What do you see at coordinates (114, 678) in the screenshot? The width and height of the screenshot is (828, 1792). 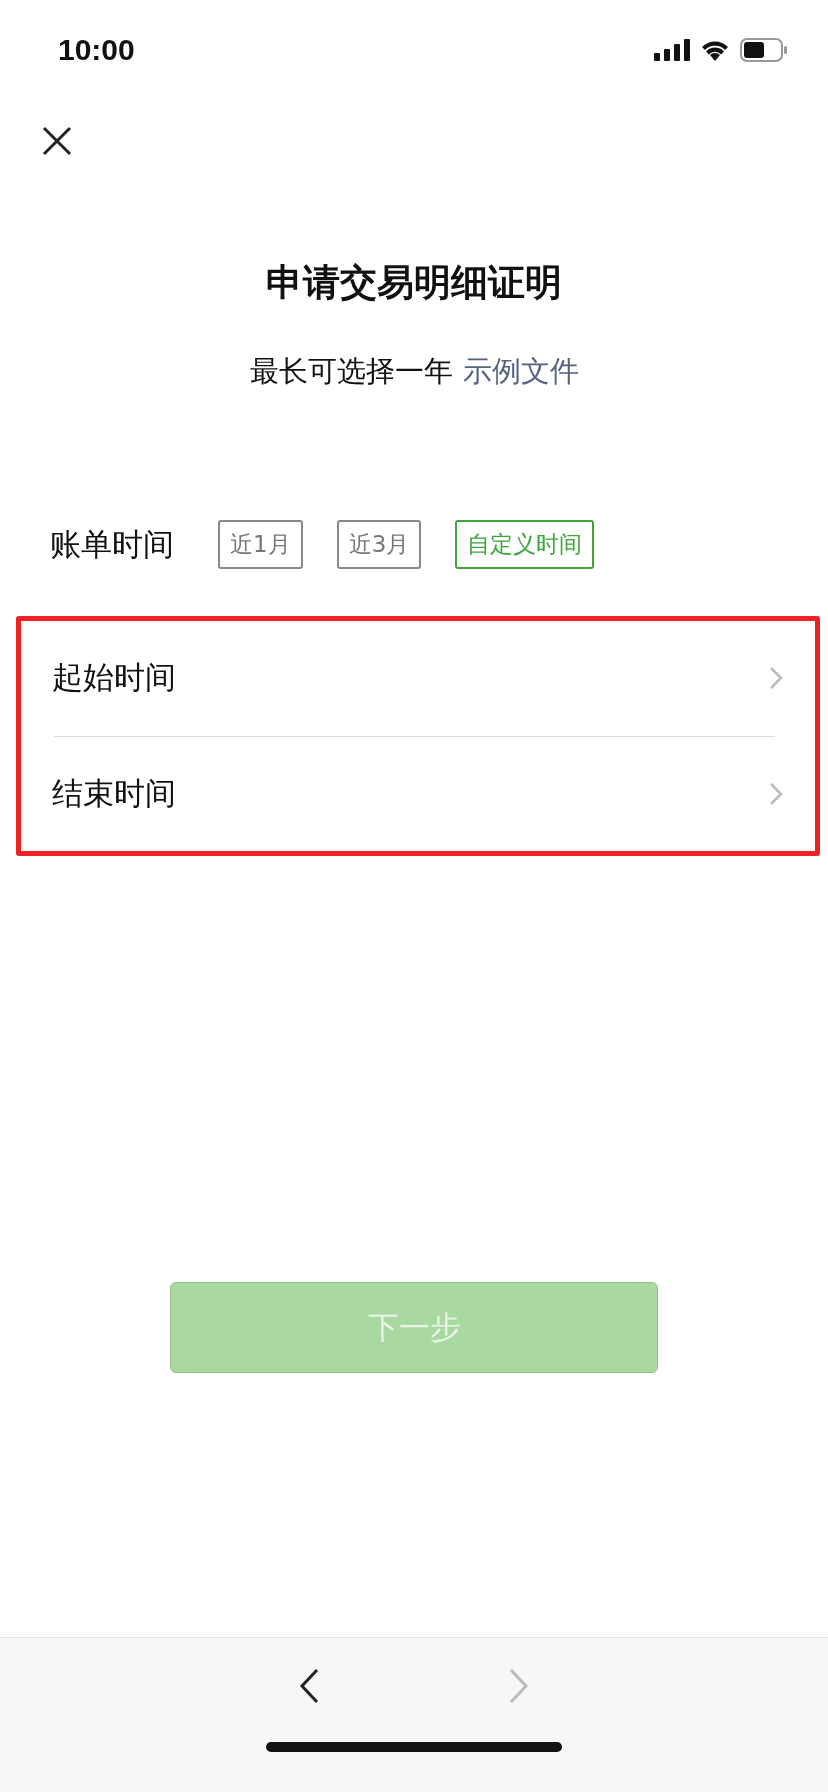 I see `date-row-label: 起始时间` at bounding box center [114, 678].